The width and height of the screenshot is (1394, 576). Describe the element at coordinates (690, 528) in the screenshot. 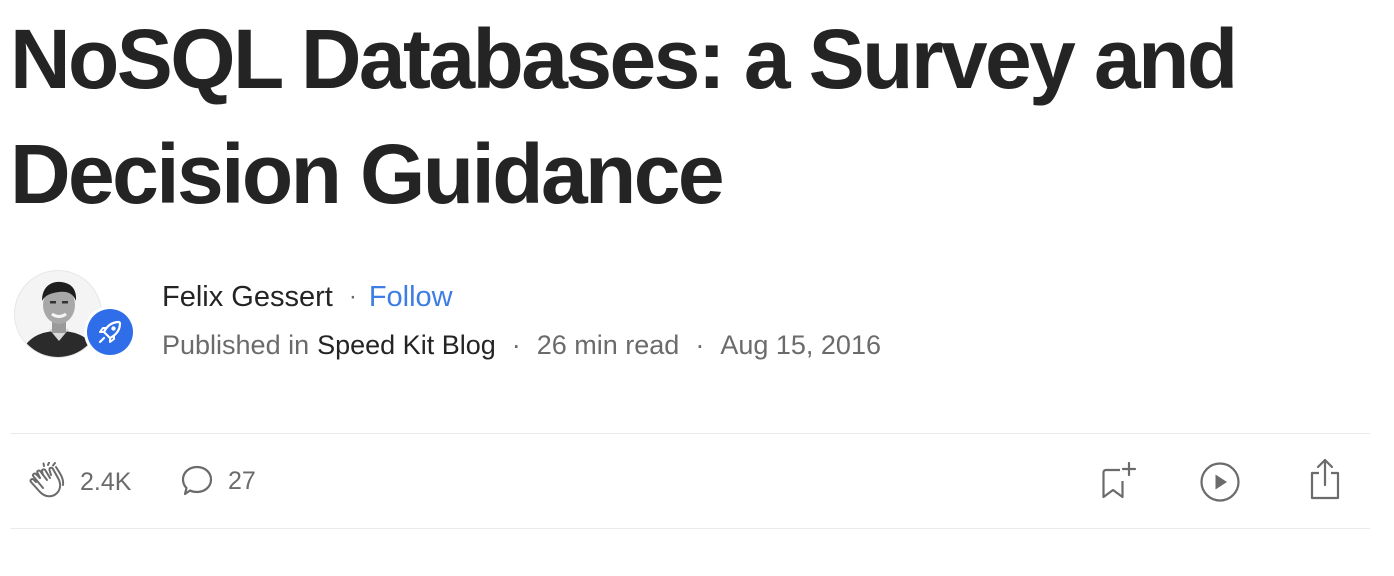

I see `action-bar-bottom-divider` at that location.